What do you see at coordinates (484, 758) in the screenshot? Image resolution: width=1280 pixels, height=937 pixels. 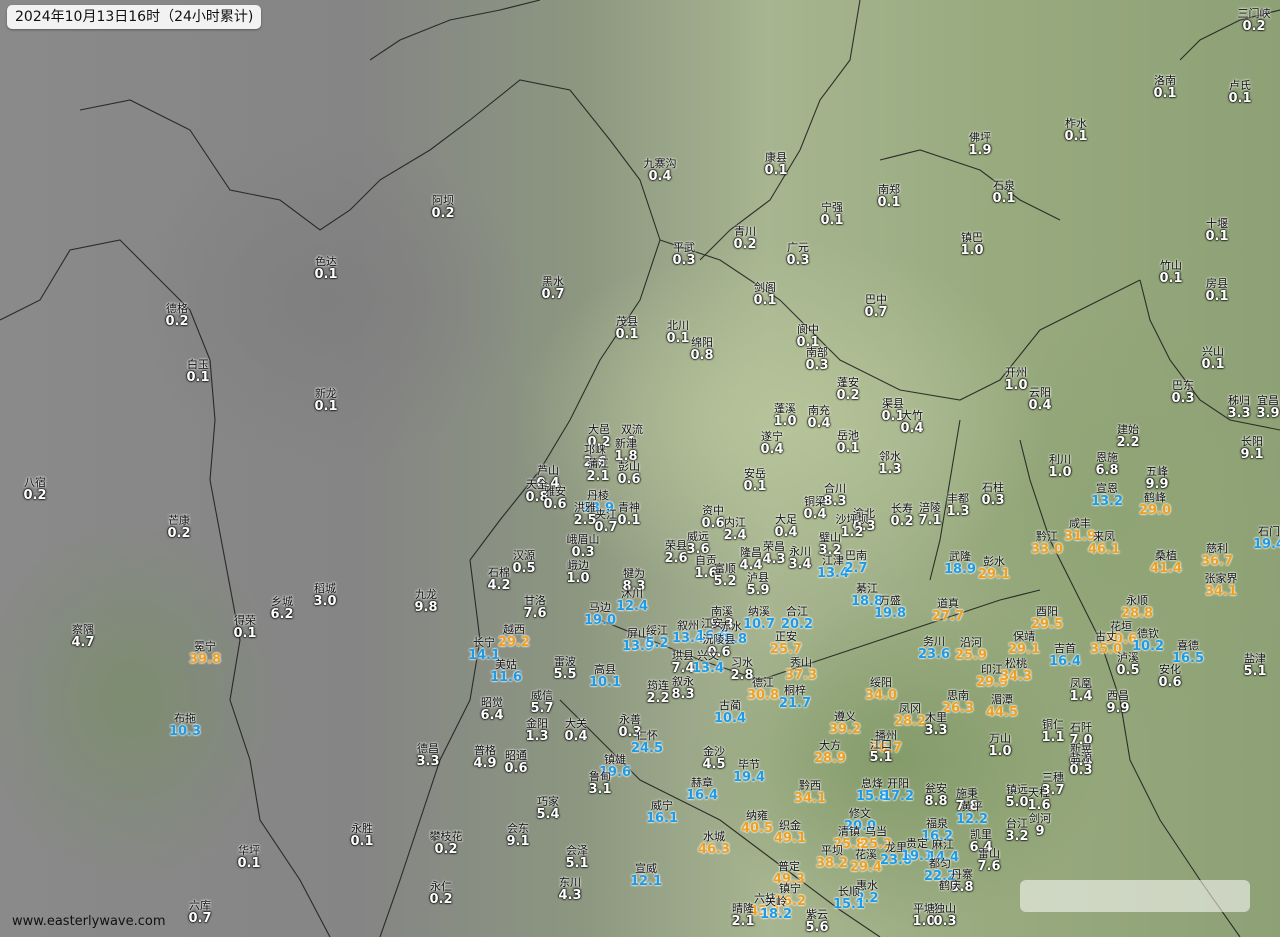 I see `station-marker: 普格 4.9` at bounding box center [484, 758].